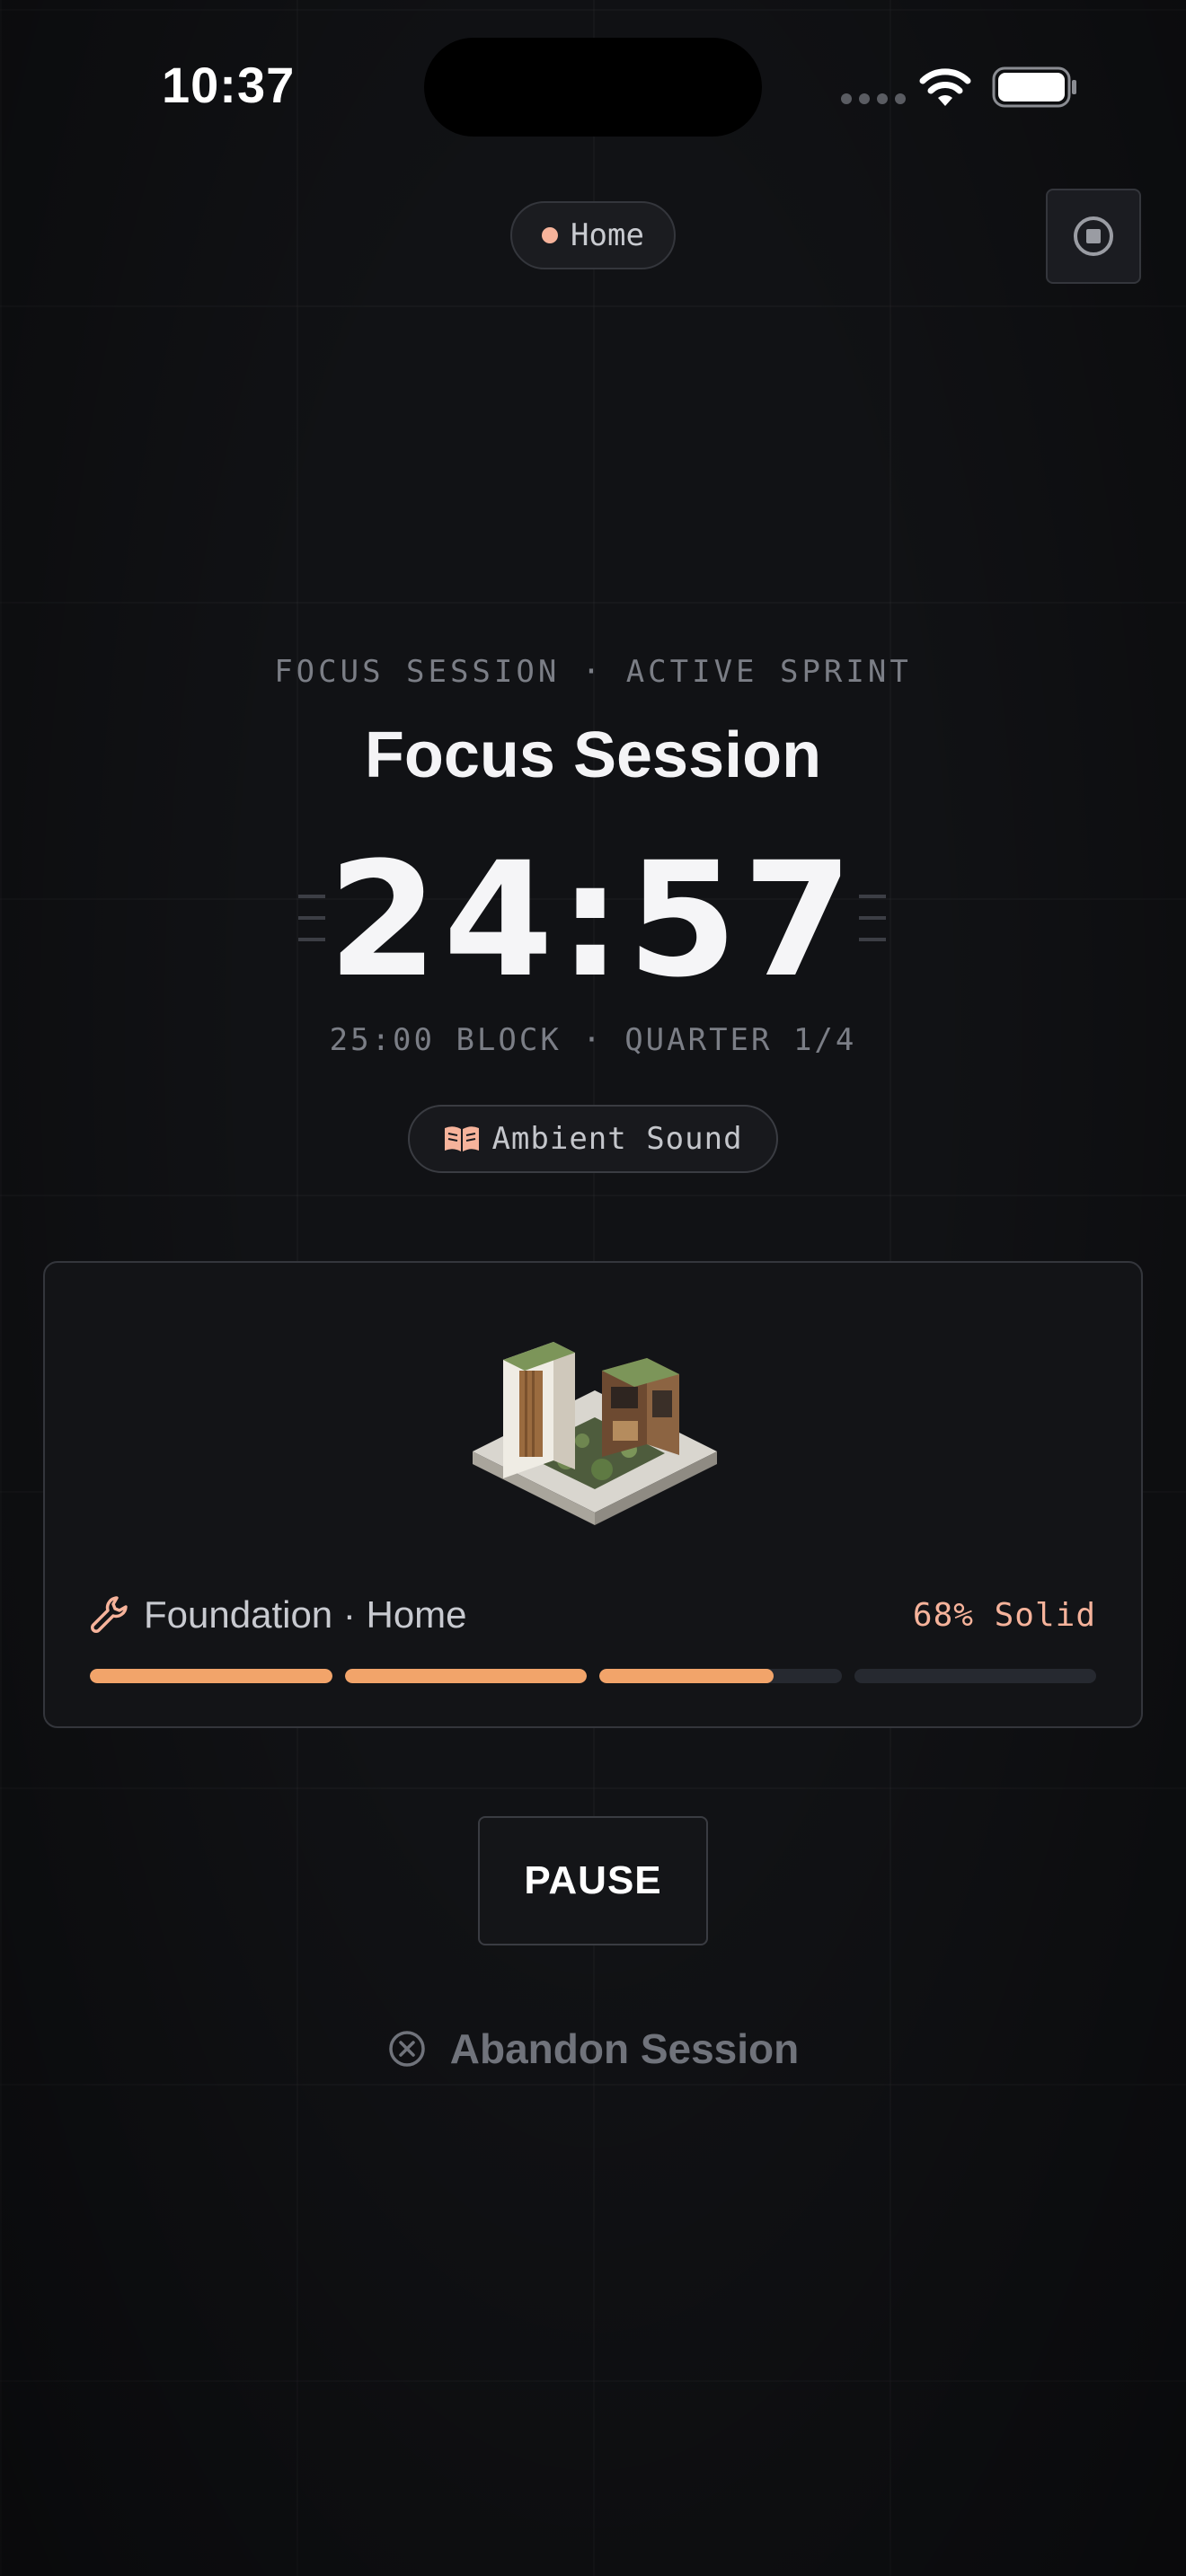 This screenshot has height=2576, width=1186. Describe the element at coordinates (462, 1138) in the screenshot. I see `book-icon` at that location.